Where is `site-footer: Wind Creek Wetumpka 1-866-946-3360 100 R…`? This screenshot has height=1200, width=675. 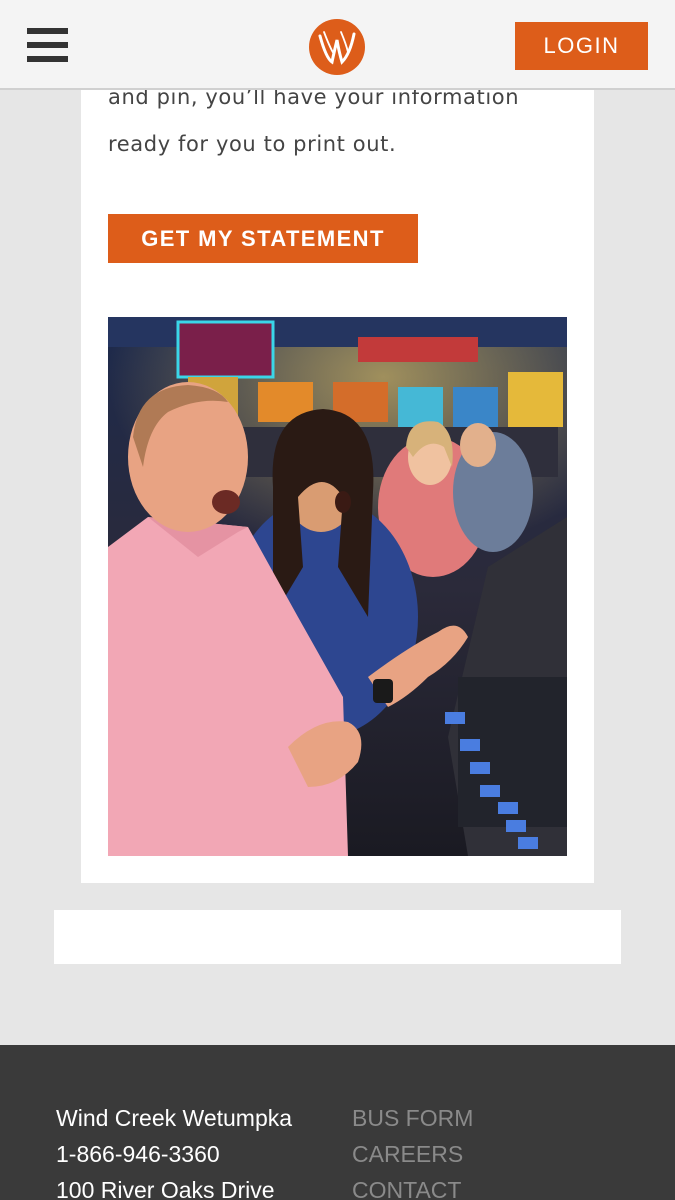
site-footer: Wind Creek Wetumpka 1-866-946-3360 100 R… is located at coordinates (337, 1122).